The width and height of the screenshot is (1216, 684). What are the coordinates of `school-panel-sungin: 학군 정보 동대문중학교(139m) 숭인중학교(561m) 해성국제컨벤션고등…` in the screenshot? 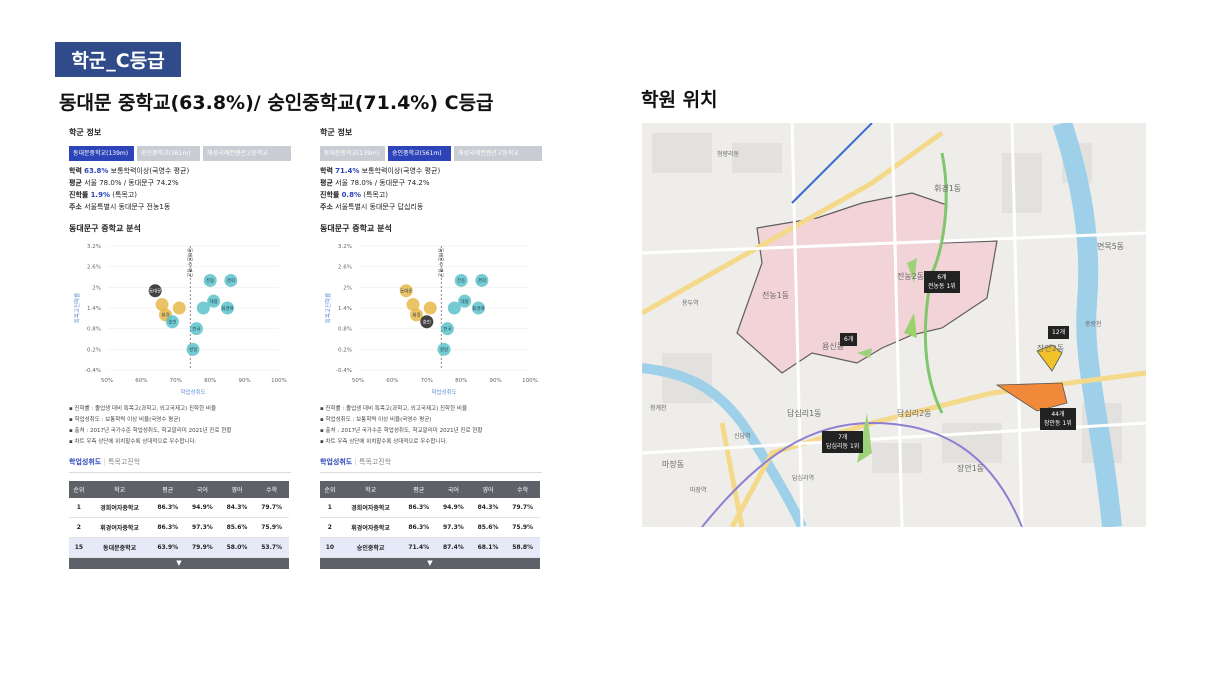 It's located at (431, 354).